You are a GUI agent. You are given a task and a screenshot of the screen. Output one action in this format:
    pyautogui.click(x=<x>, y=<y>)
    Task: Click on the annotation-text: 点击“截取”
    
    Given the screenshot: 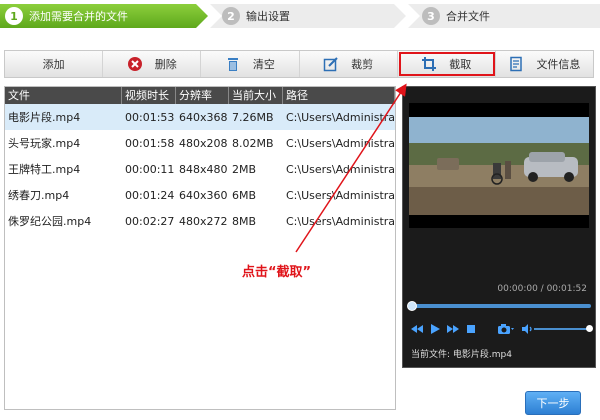 What is the action you would take?
    pyautogui.click(x=277, y=272)
    